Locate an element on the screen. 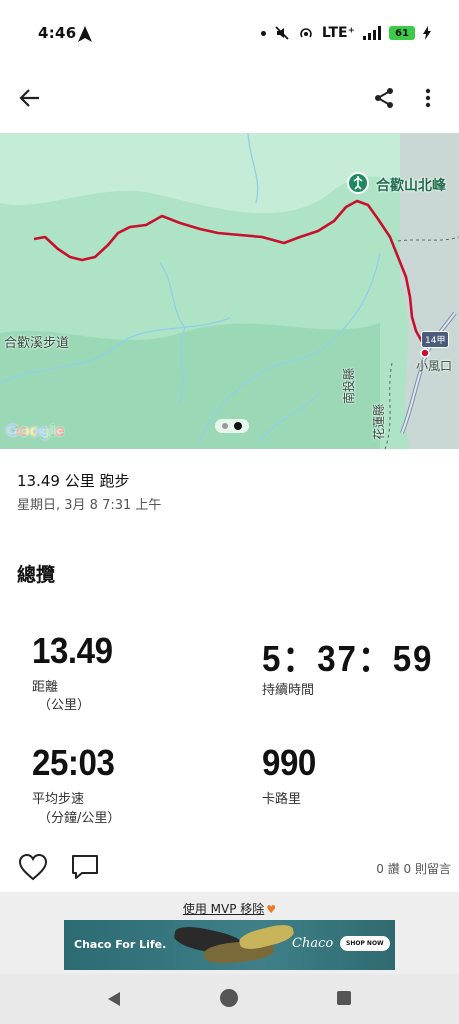 Image resolution: width=459 pixels, height=1024 pixels. arrow-left-icon is located at coordinates (29, 98).